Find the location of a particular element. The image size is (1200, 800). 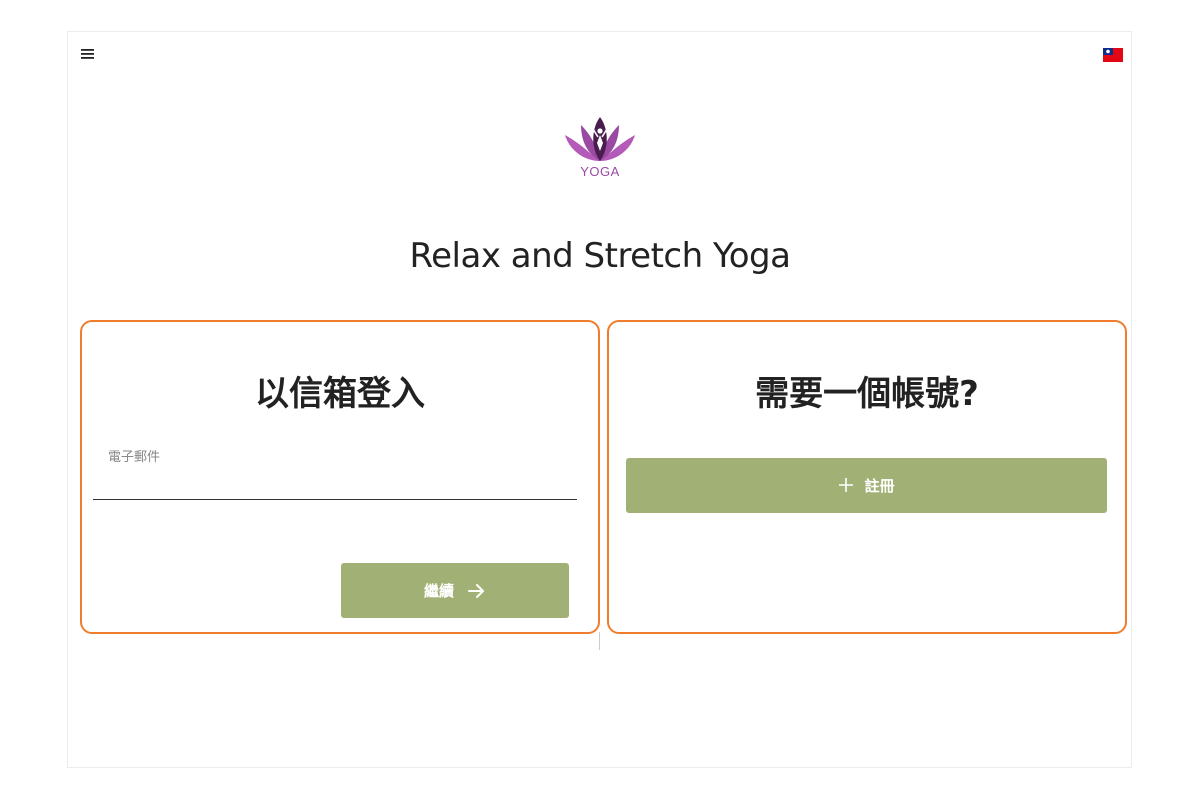

continue-button: 繼續 is located at coordinates (455, 590).